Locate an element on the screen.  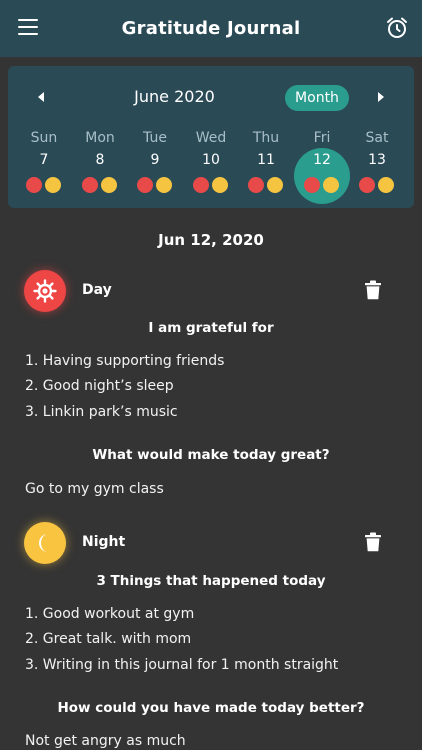
app-title: Gratitude Journal is located at coordinates (211, 28).